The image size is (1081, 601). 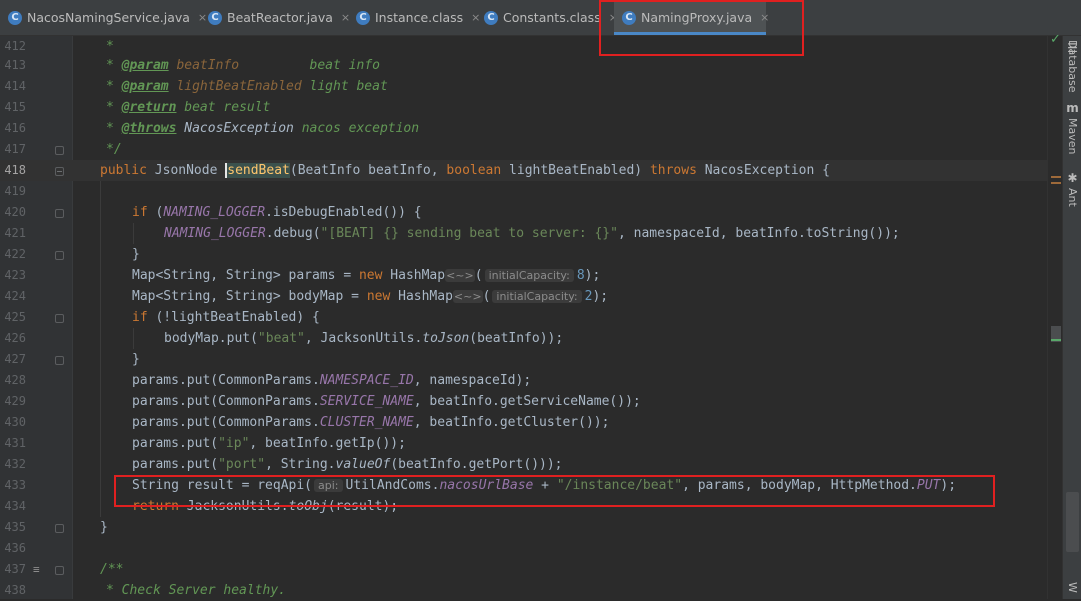 What do you see at coordinates (15, 548) in the screenshot?
I see `line-number: 436` at bounding box center [15, 548].